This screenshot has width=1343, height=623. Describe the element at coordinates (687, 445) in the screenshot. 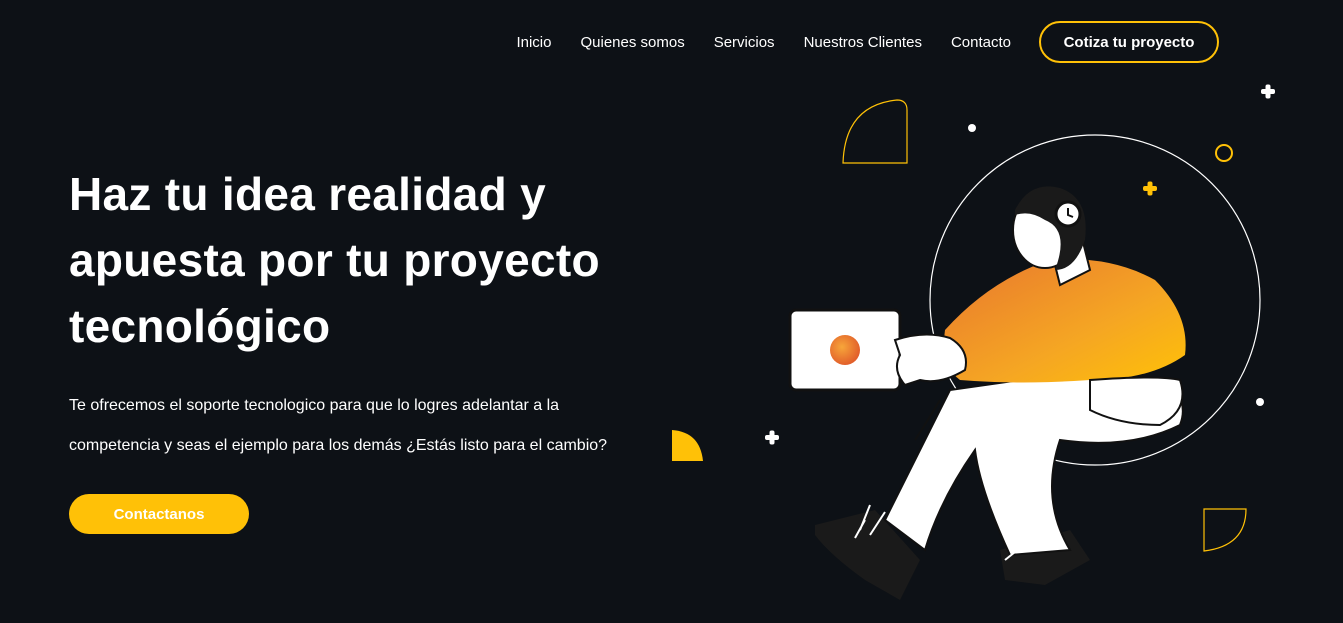

I see `quarter-shape-filled` at that location.